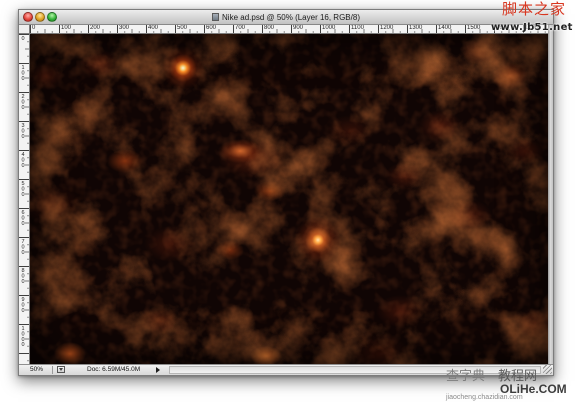 The image size is (580, 403). What do you see at coordinates (61, 369) in the screenshot?
I see `status-document-icon` at bounding box center [61, 369].